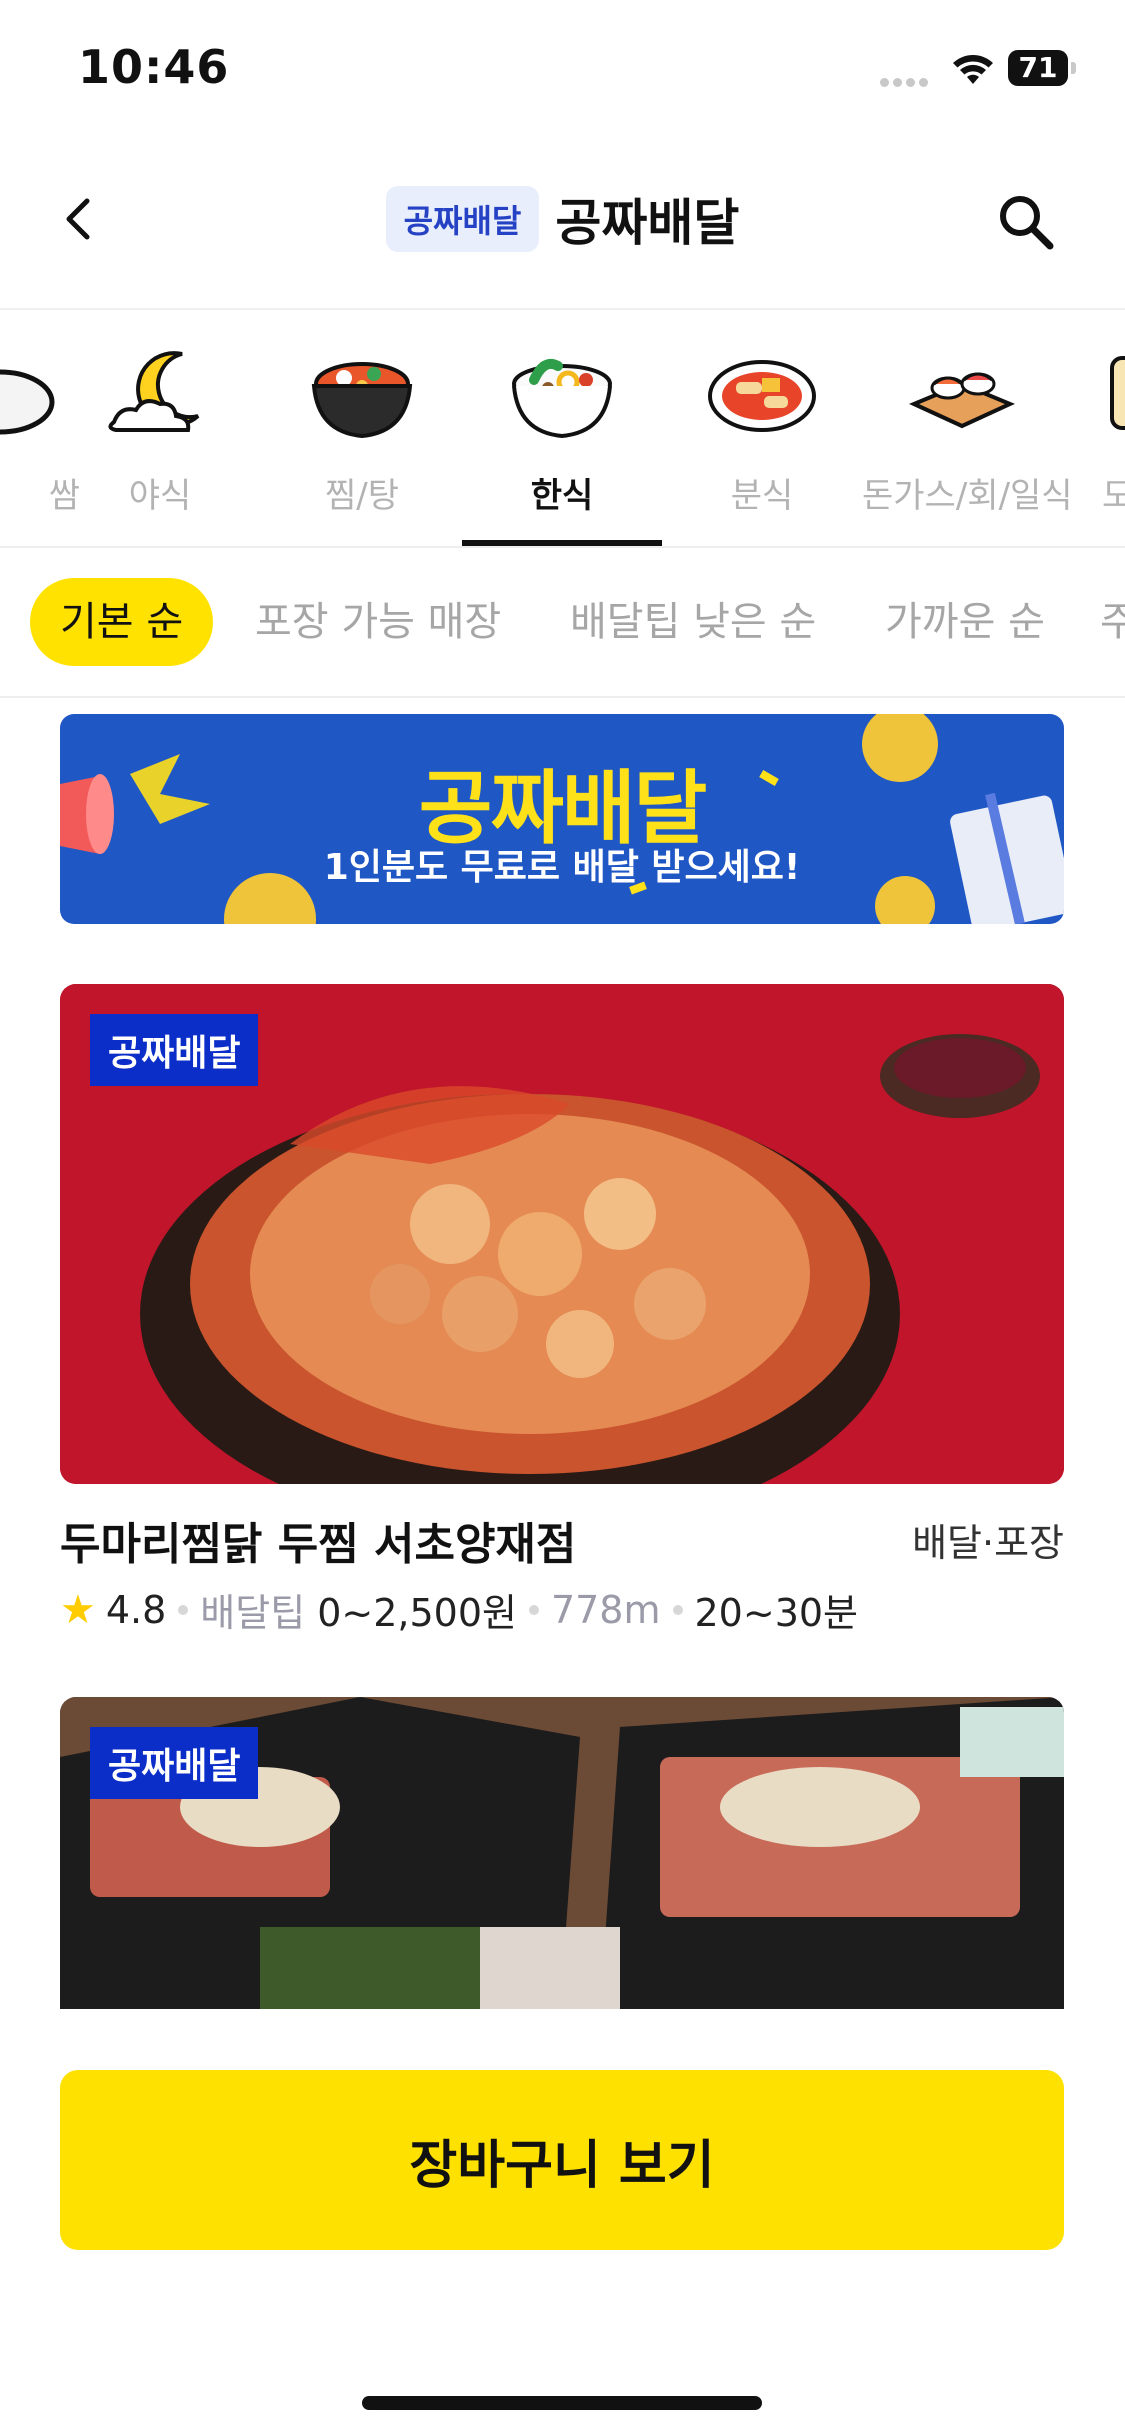 The height and width of the screenshot is (2436, 1125). What do you see at coordinates (967, 496) in the screenshot?
I see `category-label: 돈가스/회/일식` at bounding box center [967, 496].